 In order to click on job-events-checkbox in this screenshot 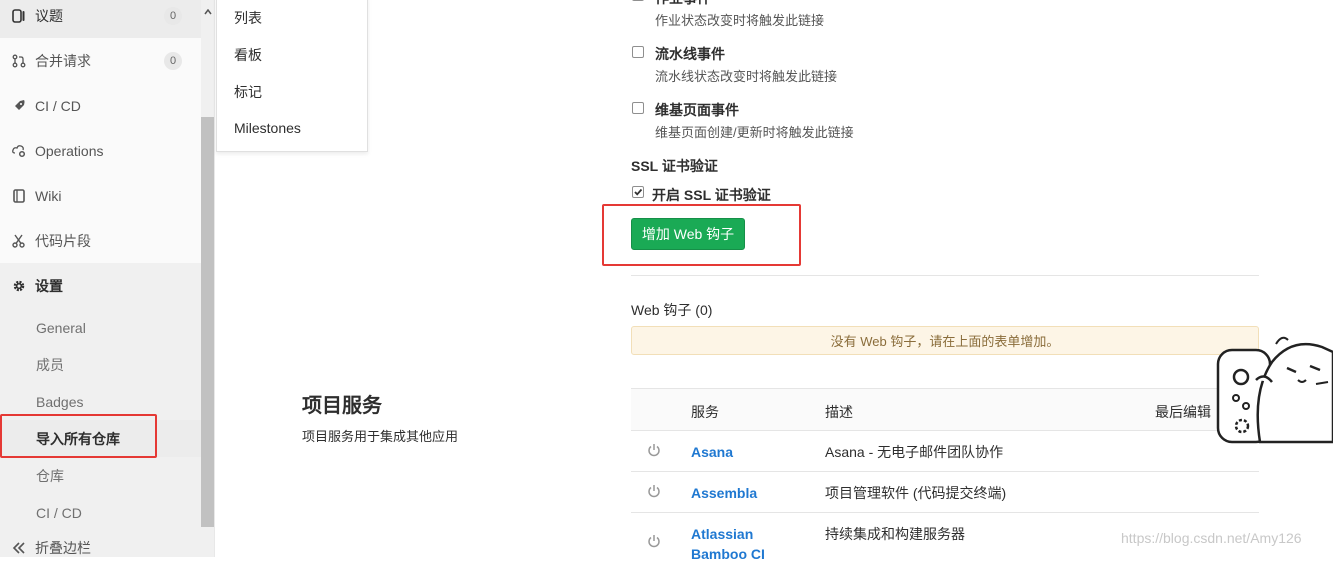, I will do `click(638, 0)`.